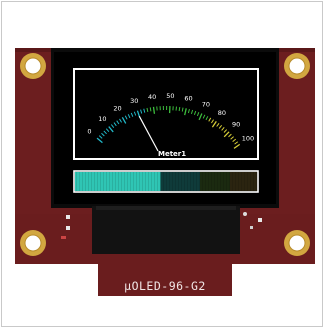 The image size is (326, 329). What do you see at coordinates (134, 101) in the screenshot?
I see `meter-scale-label: 30` at bounding box center [134, 101].